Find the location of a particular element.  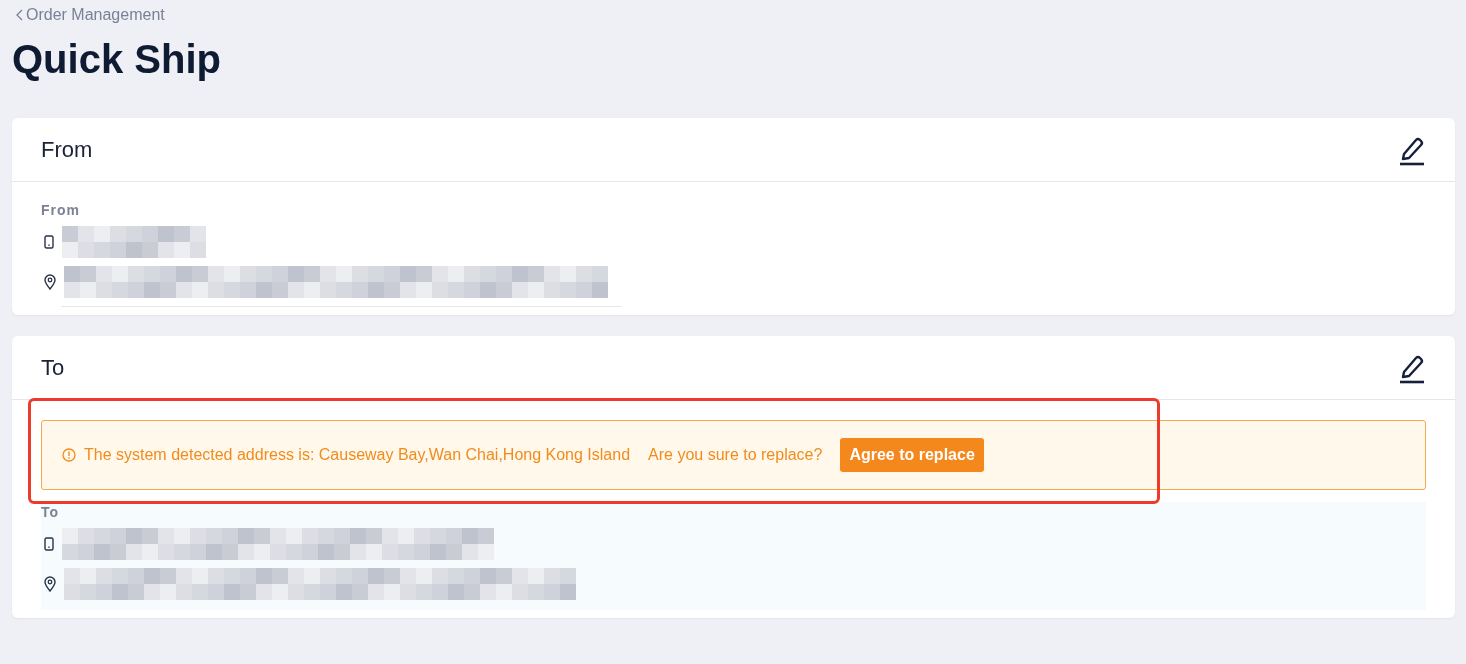

page-title: Quick Ship is located at coordinates (117, 59).